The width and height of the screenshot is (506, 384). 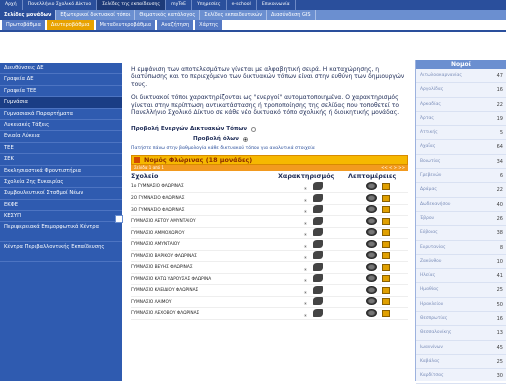 What do you see at coordinates (455, 261) in the screenshot?
I see `prefecture-name: Ζακύνθου` at bounding box center [455, 261].